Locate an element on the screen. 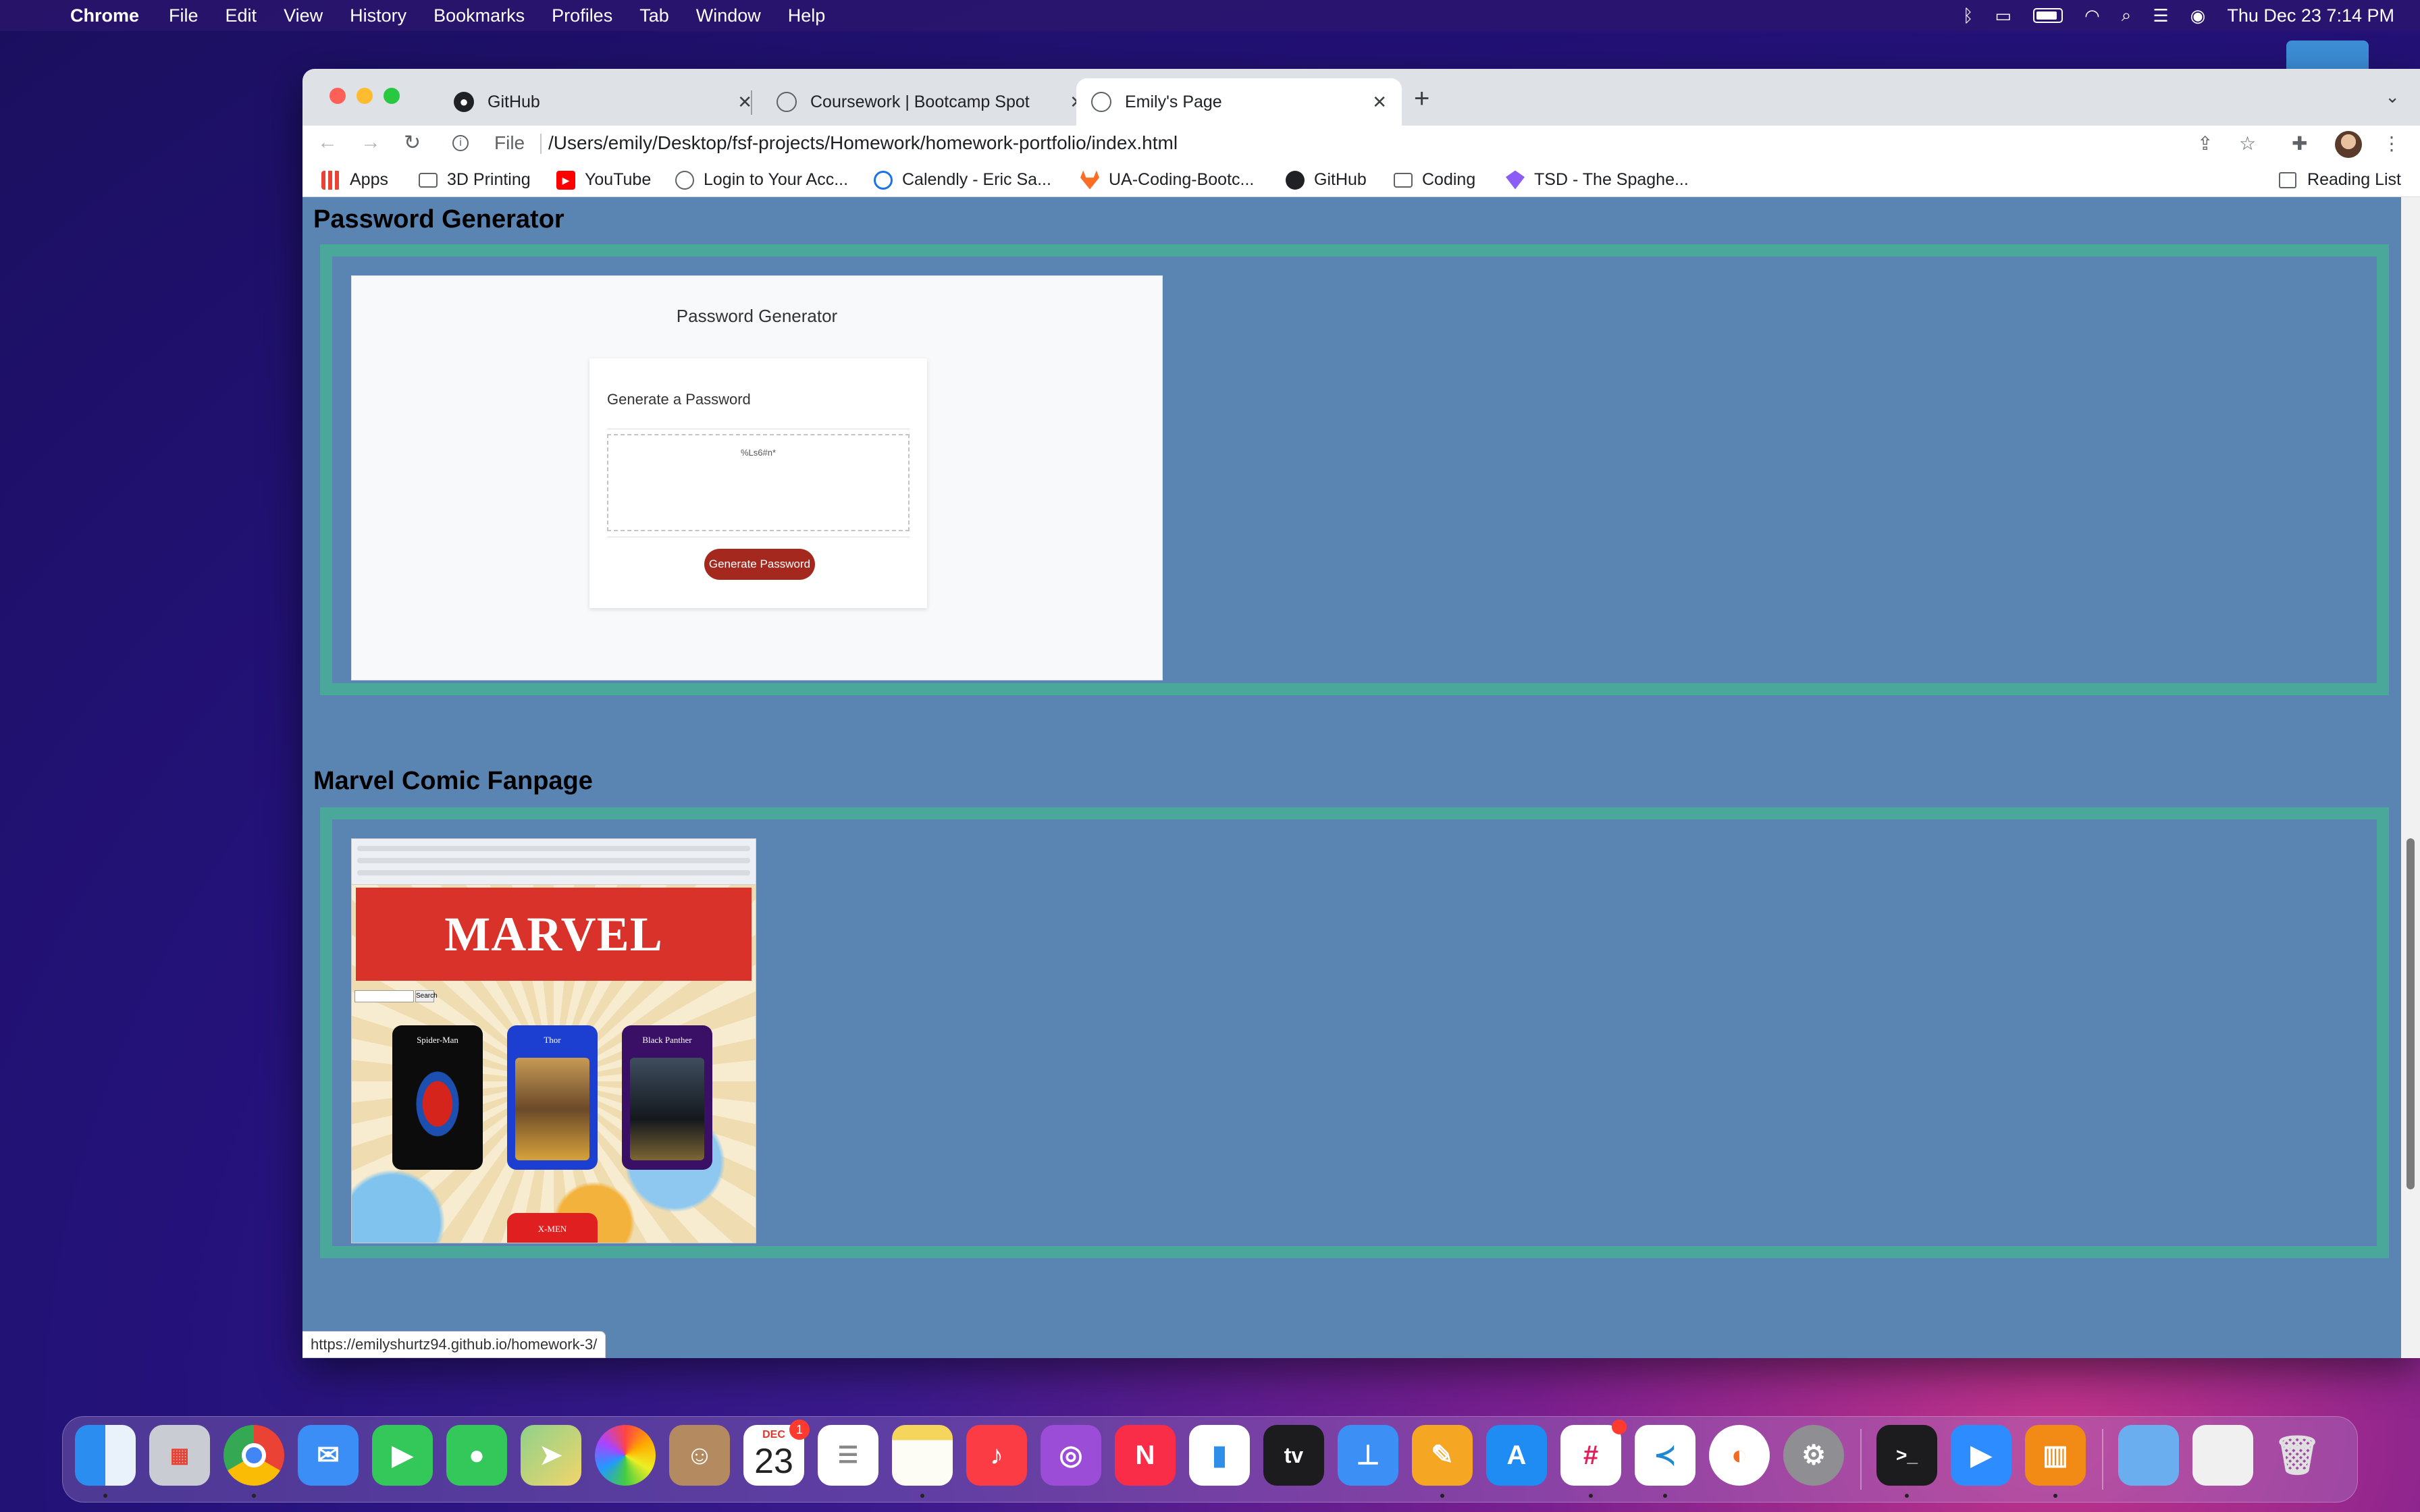 The height and width of the screenshot is (1512, 2420). status-menus: ᛒ ▭ ◠ ⌕ ☰ ◉ Thu Dec 23 7:14 PM is located at coordinates (2178, 15).